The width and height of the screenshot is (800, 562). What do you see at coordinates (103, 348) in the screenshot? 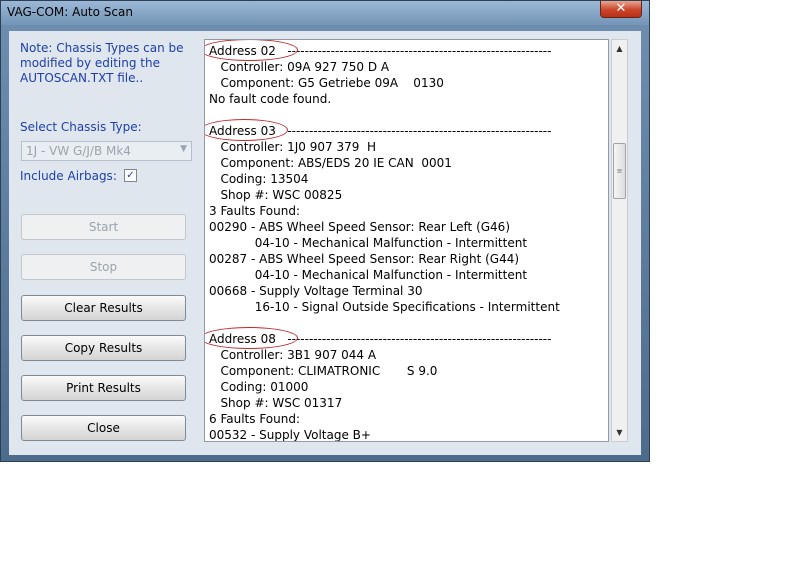
I see `copy-results-button: Copy Results` at bounding box center [103, 348].